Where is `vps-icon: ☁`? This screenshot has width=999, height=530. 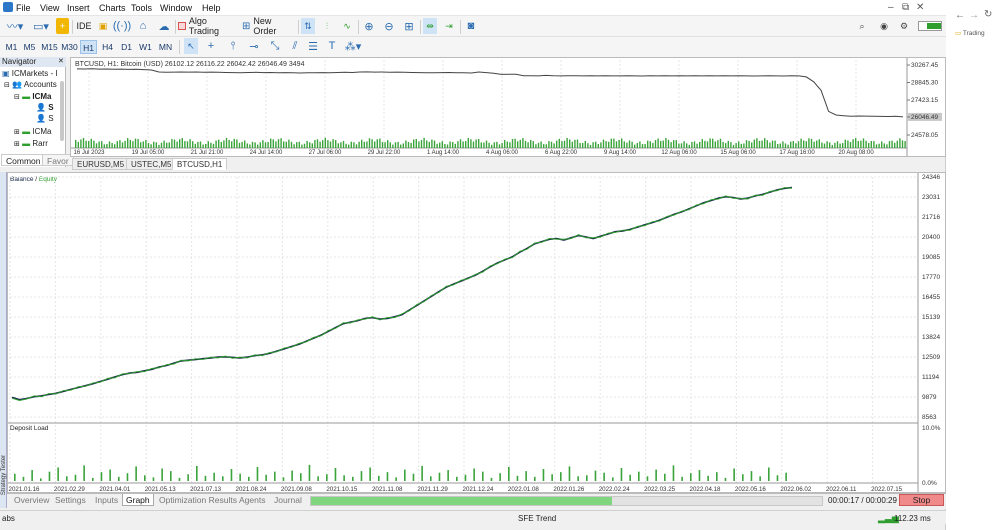 vps-icon: ☁ is located at coordinates (164, 26).